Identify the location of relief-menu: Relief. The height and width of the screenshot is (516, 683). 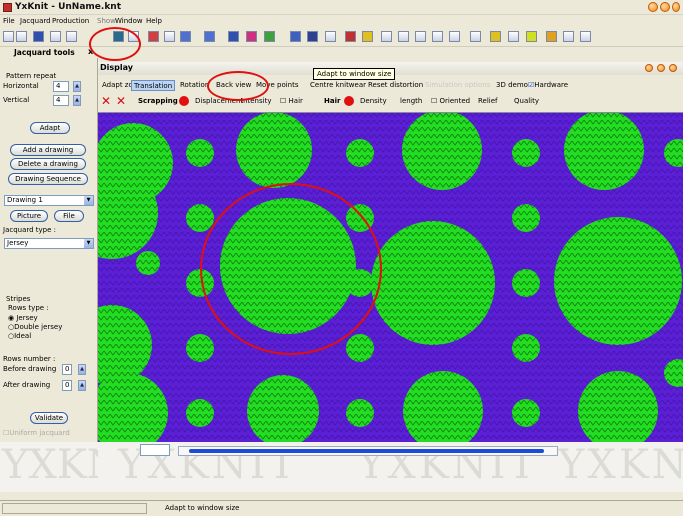
(488, 101).